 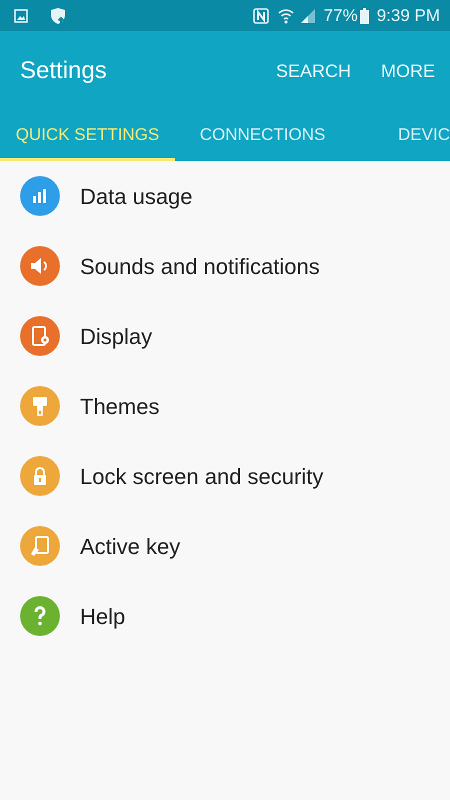 What do you see at coordinates (225, 476) in the screenshot?
I see `settings-item: Lock screen and security` at bounding box center [225, 476].